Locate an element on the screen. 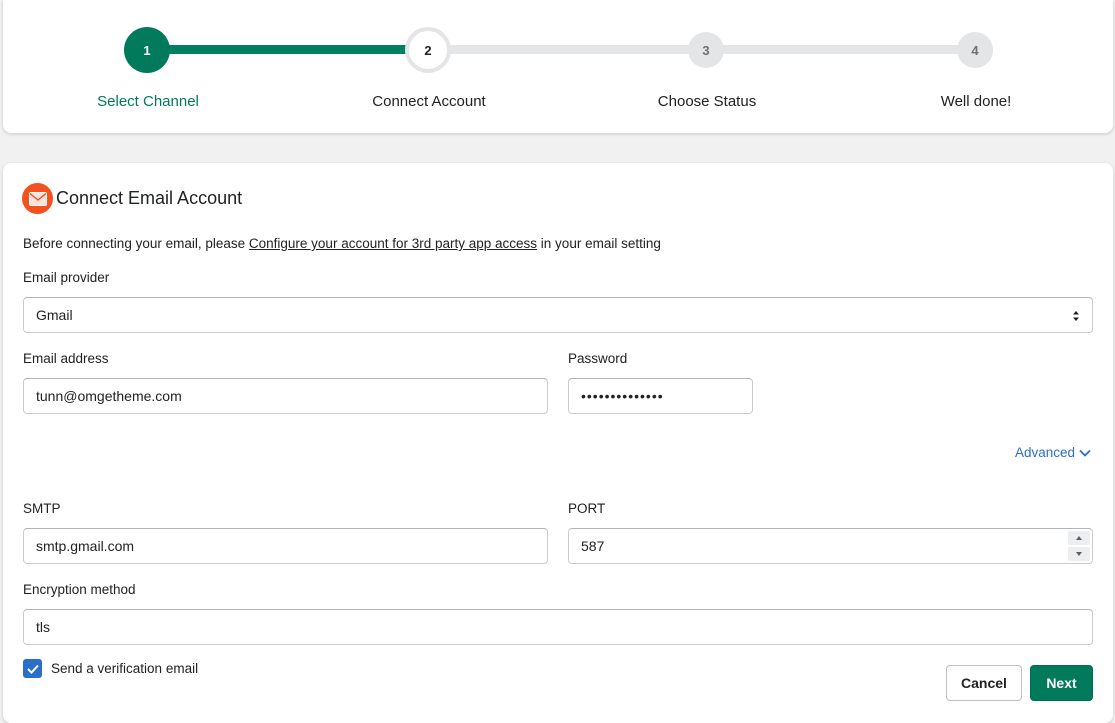  email-provider-label: Email provider is located at coordinates (66, 277).